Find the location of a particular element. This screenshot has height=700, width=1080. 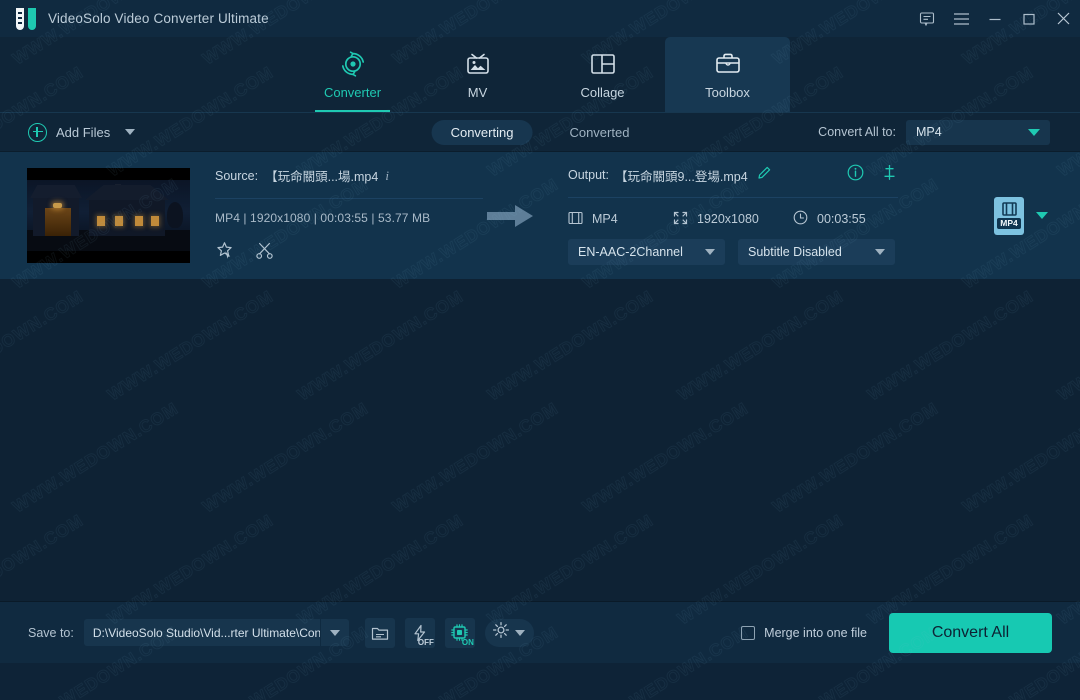

tab-converted: Converted is located at coordinates (599, 132).